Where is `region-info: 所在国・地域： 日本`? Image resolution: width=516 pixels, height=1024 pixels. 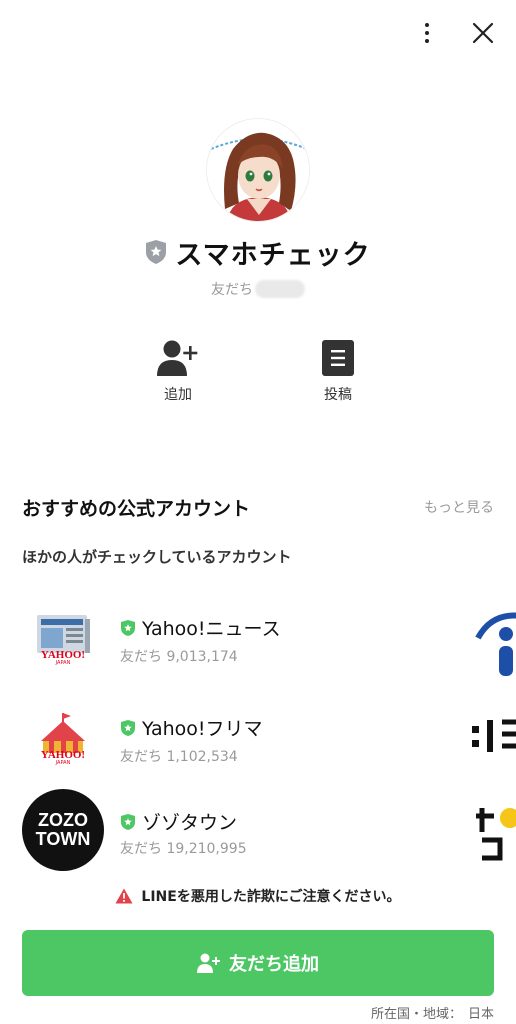
region-info: 所在国・地域： 日本 is located at coordinates (432, 1012).